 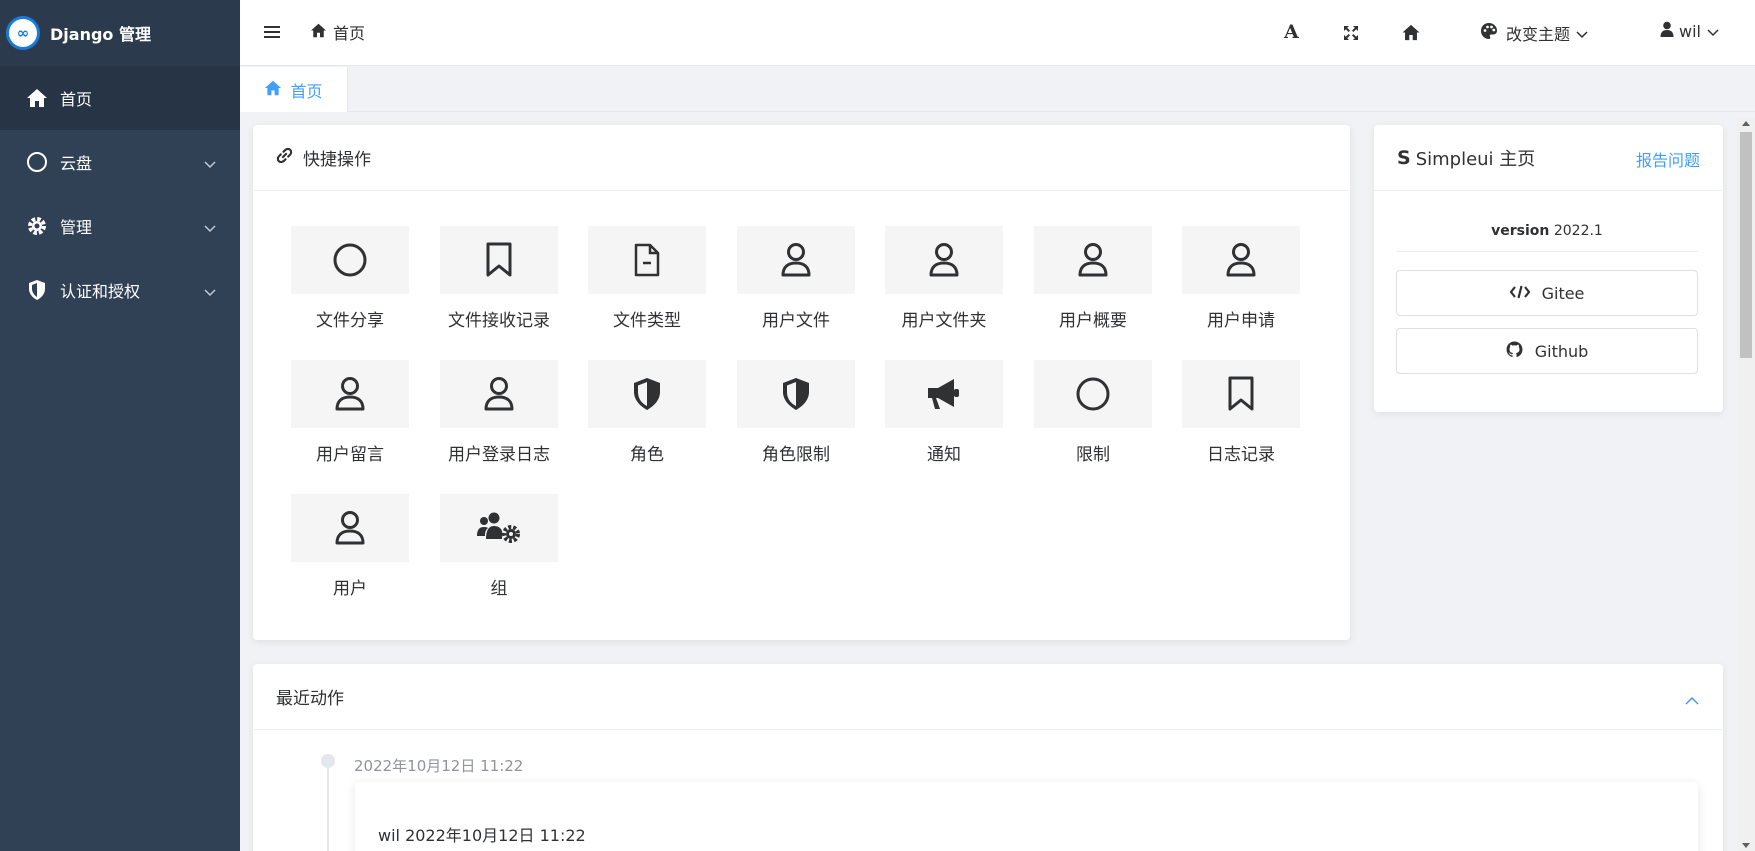 I want to click on version-value: 2022.1, so click(x=1578, y=231).